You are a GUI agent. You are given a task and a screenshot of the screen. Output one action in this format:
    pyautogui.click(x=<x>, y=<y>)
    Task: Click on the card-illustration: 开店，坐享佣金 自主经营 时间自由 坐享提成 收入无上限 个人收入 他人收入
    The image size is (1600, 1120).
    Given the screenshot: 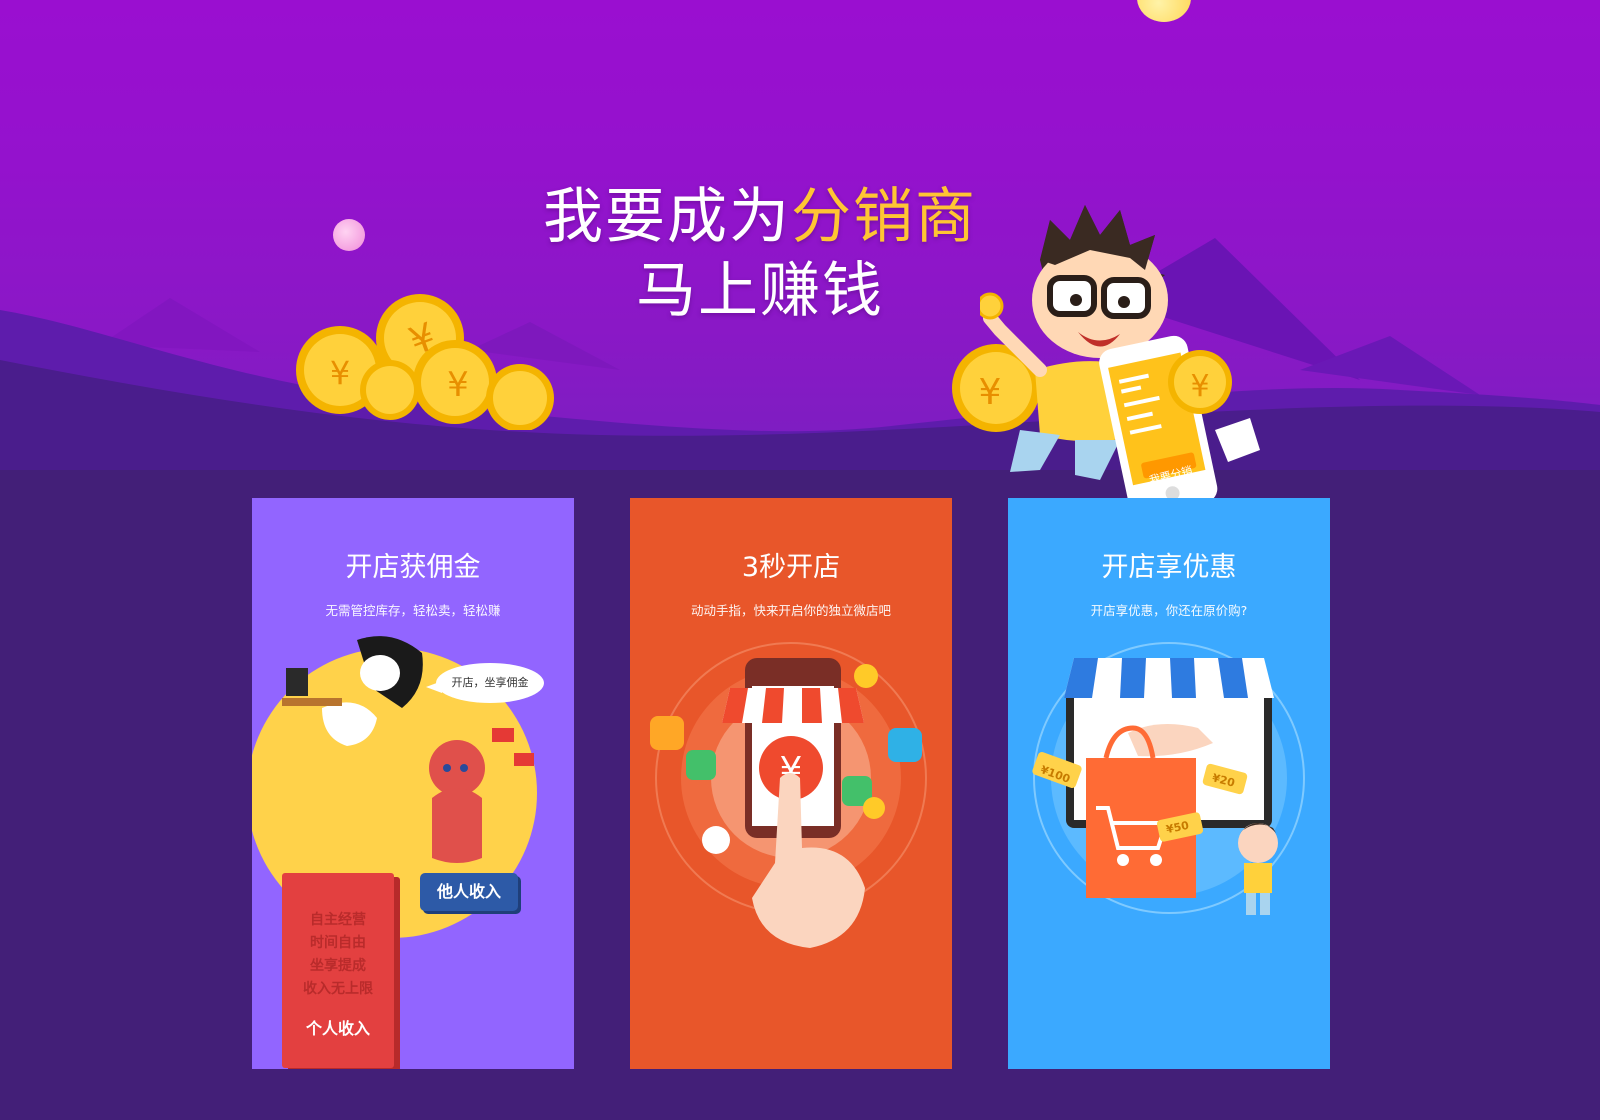 What is the action you would take?
    pyautogui.click(x=413, y=848)
    